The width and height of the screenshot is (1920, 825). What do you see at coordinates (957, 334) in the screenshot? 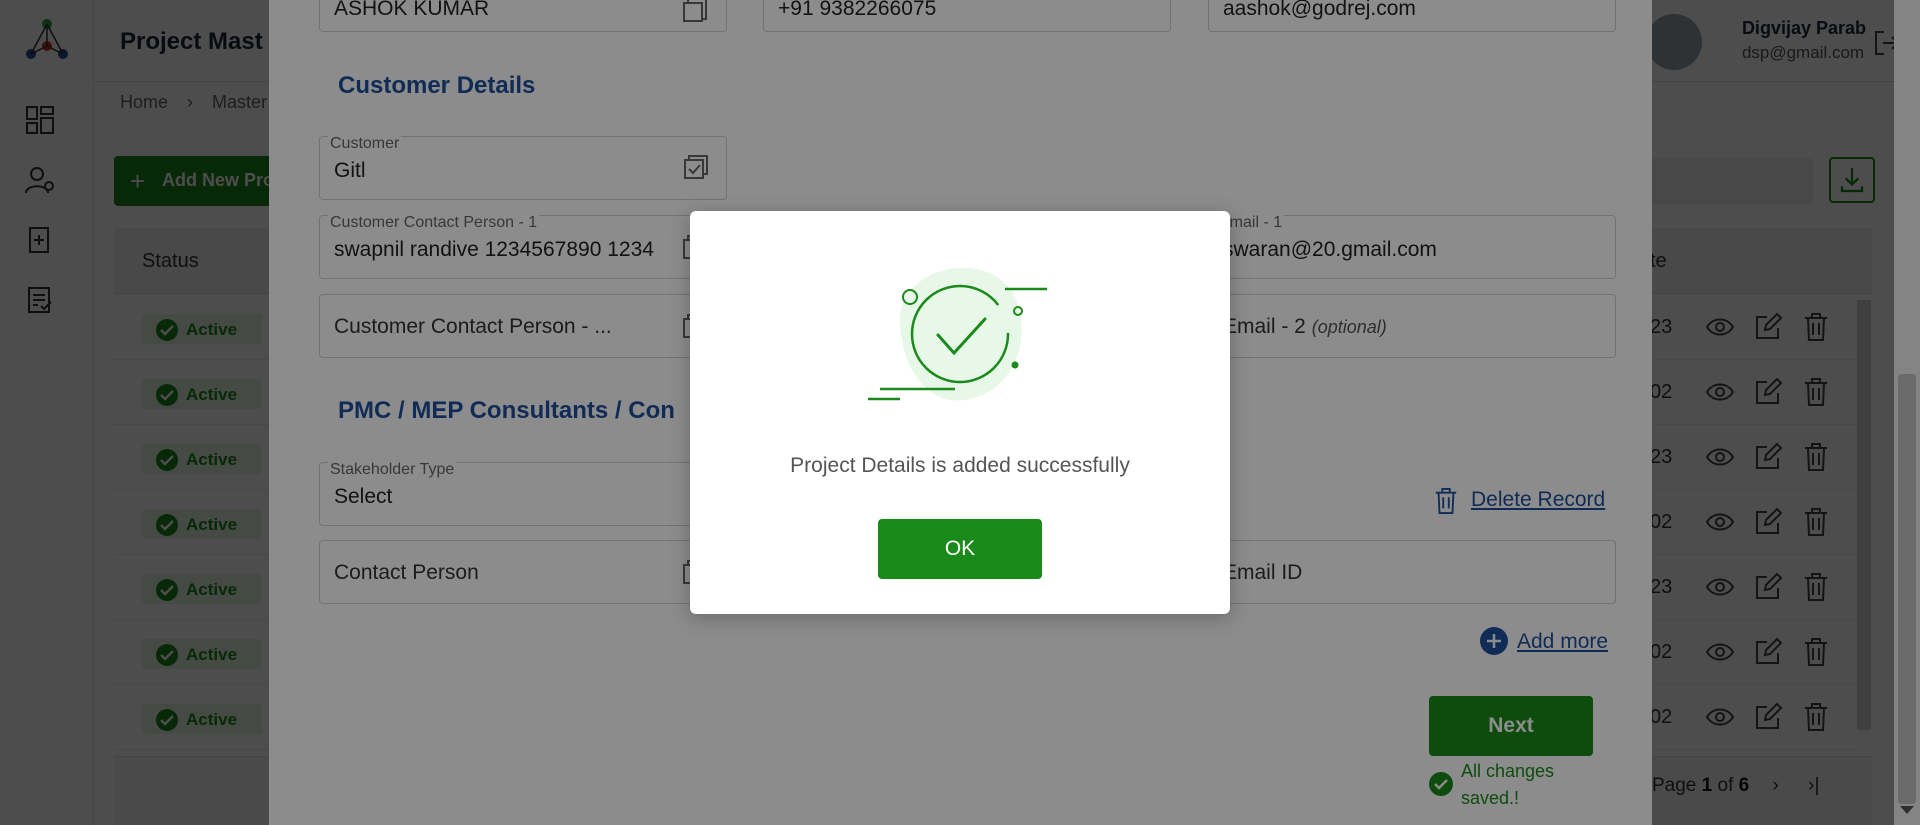
I see `success-check-illustration` at bounding box center [957, 334].